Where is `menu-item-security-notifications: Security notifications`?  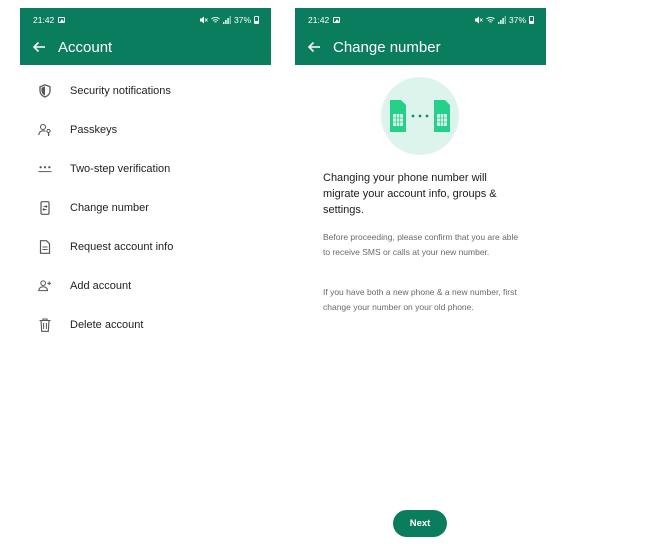 menu-item-security-notifications: Security notifications is located at coordinates (145, 90).